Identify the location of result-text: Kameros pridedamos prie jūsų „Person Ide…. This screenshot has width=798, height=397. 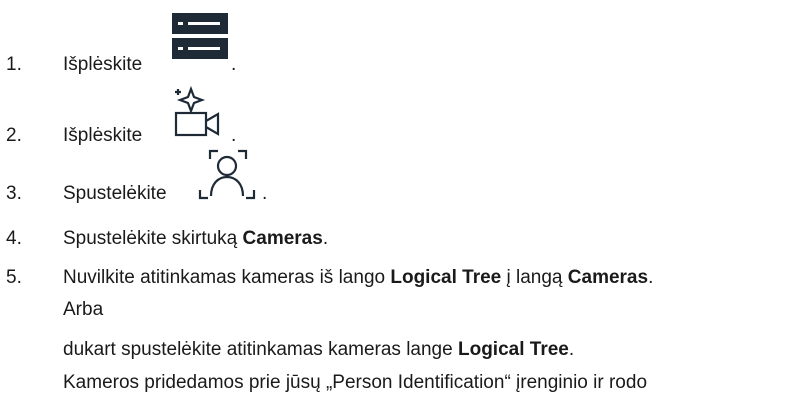
(355, 382).